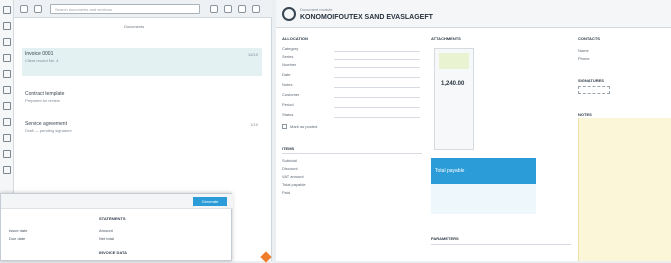 Image resolution: width=671 pixels, height=263 pixels. I want to click on posted-checkbox, so click(284, 126).